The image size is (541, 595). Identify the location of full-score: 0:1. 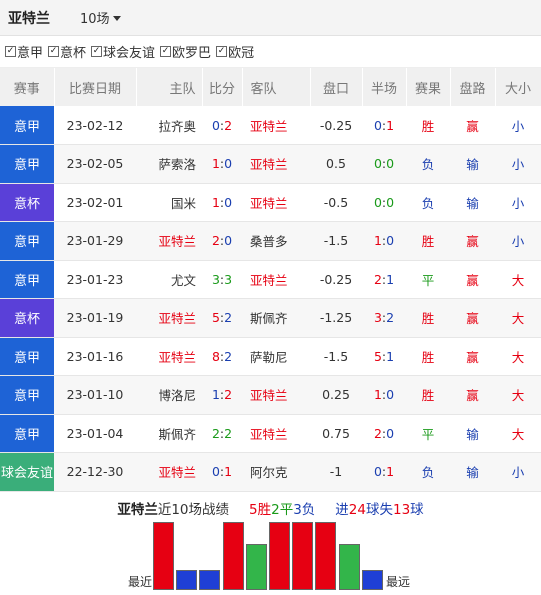
(222, 472).